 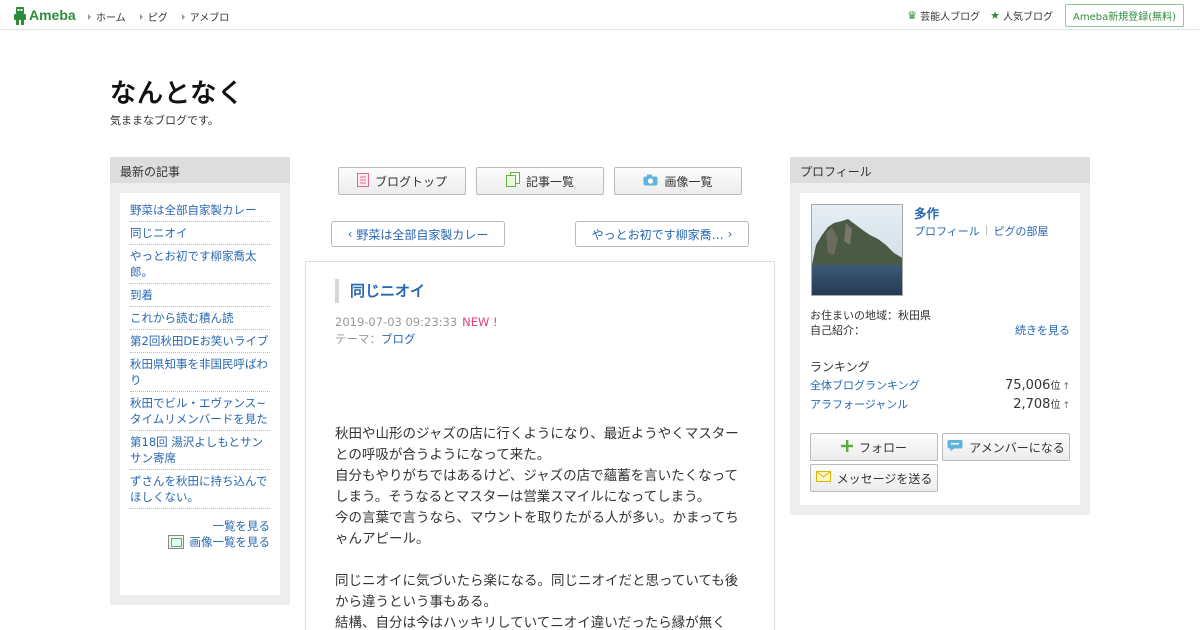 I want to click on chevron-right-icon: ›, so click(x=730, y=234).